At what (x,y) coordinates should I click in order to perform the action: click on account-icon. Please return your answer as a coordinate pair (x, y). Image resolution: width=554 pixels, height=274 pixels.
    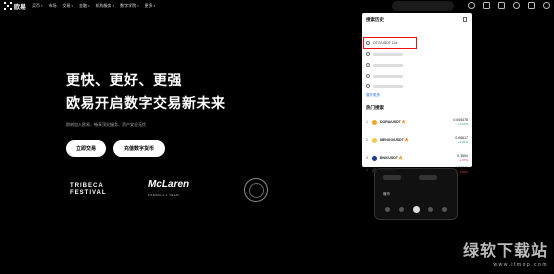
    Looking at the image, I should click on (471, 5).